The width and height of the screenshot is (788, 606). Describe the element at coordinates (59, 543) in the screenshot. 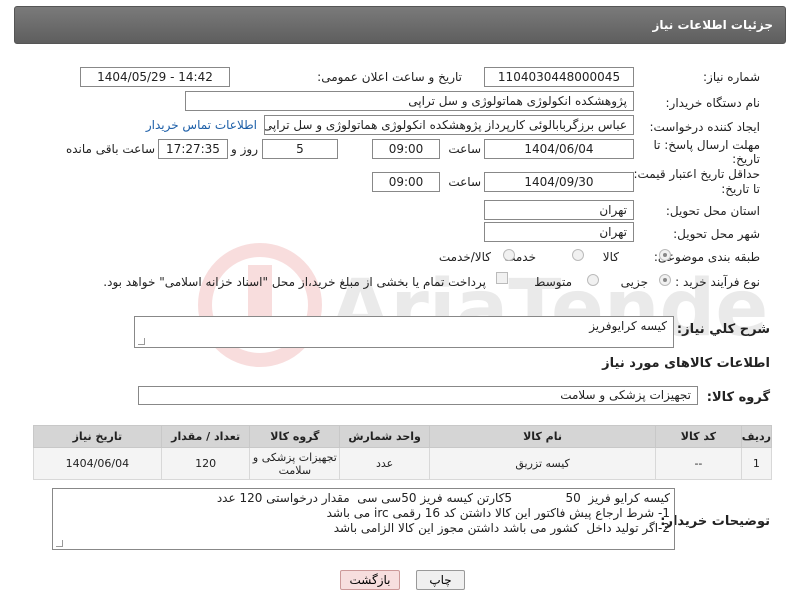

I see `notes-resize-handle` at that location.